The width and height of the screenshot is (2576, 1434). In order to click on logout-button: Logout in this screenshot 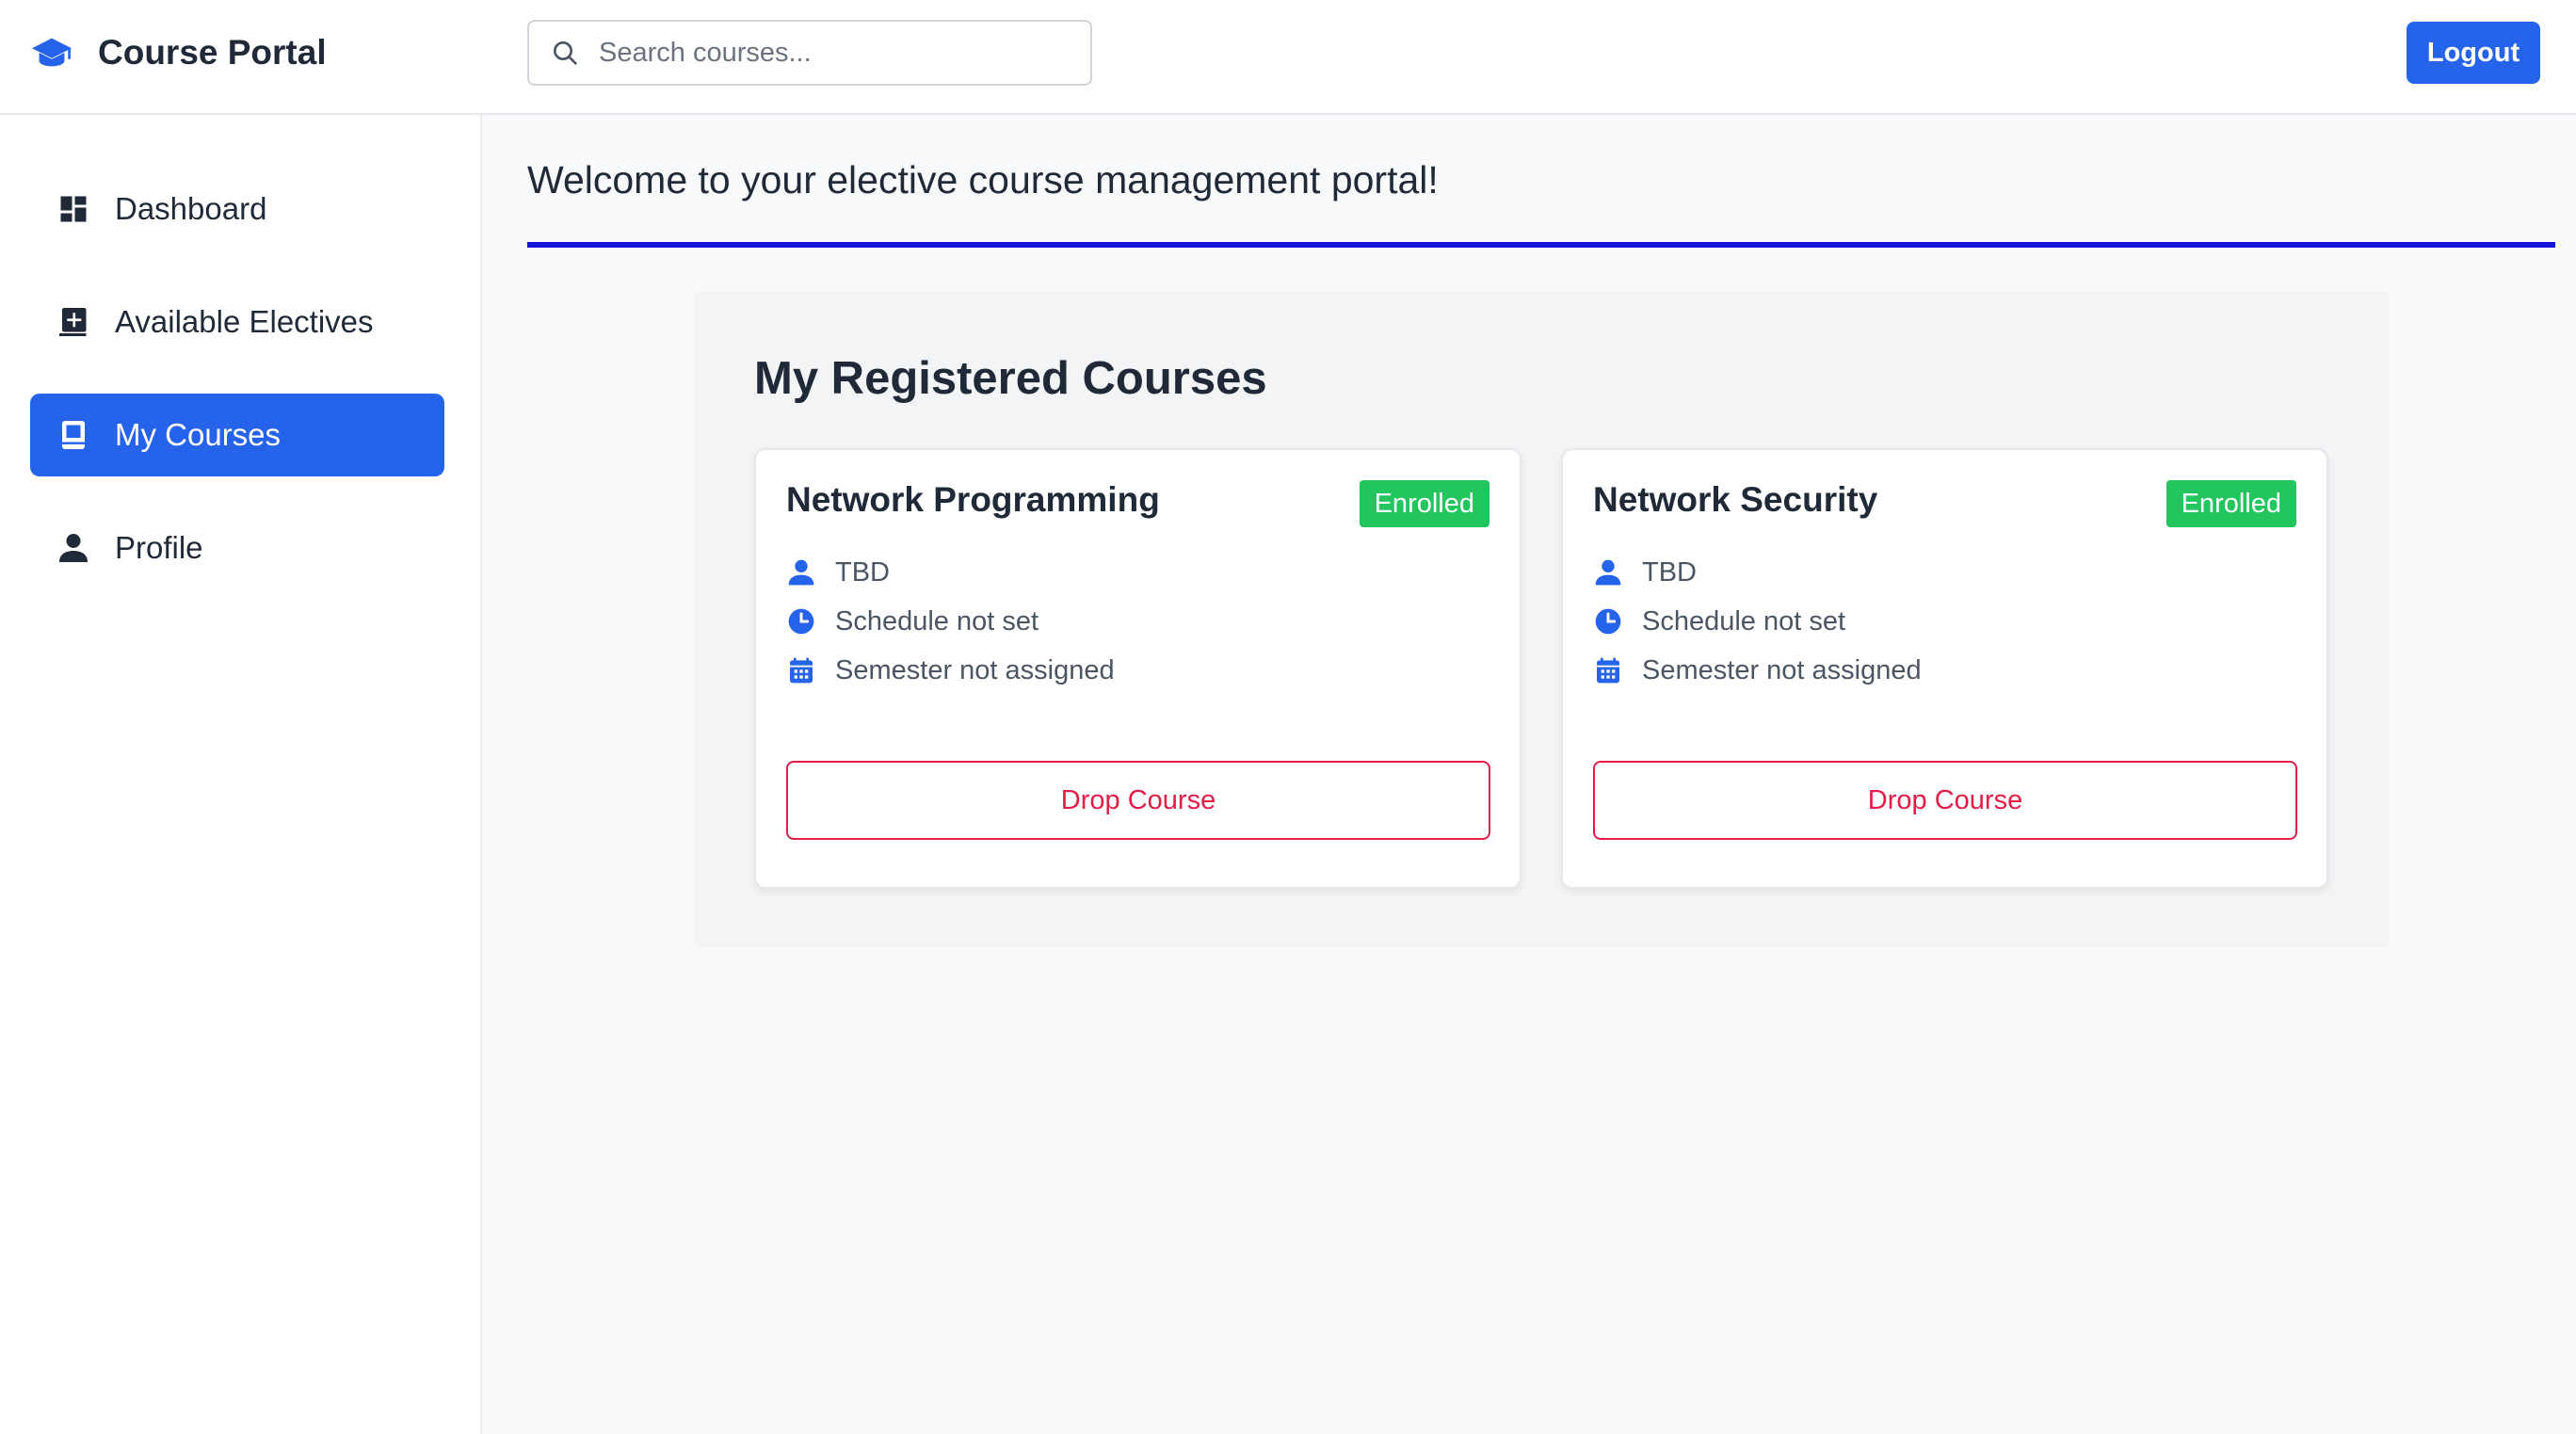, I will do `click(2473, 53)`.